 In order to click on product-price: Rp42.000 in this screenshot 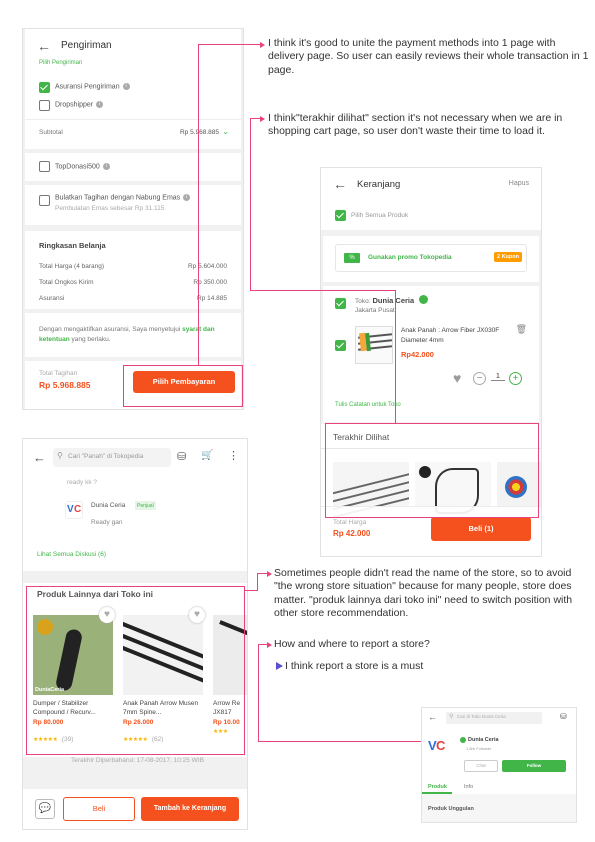, I will do `click(417, 354)`.